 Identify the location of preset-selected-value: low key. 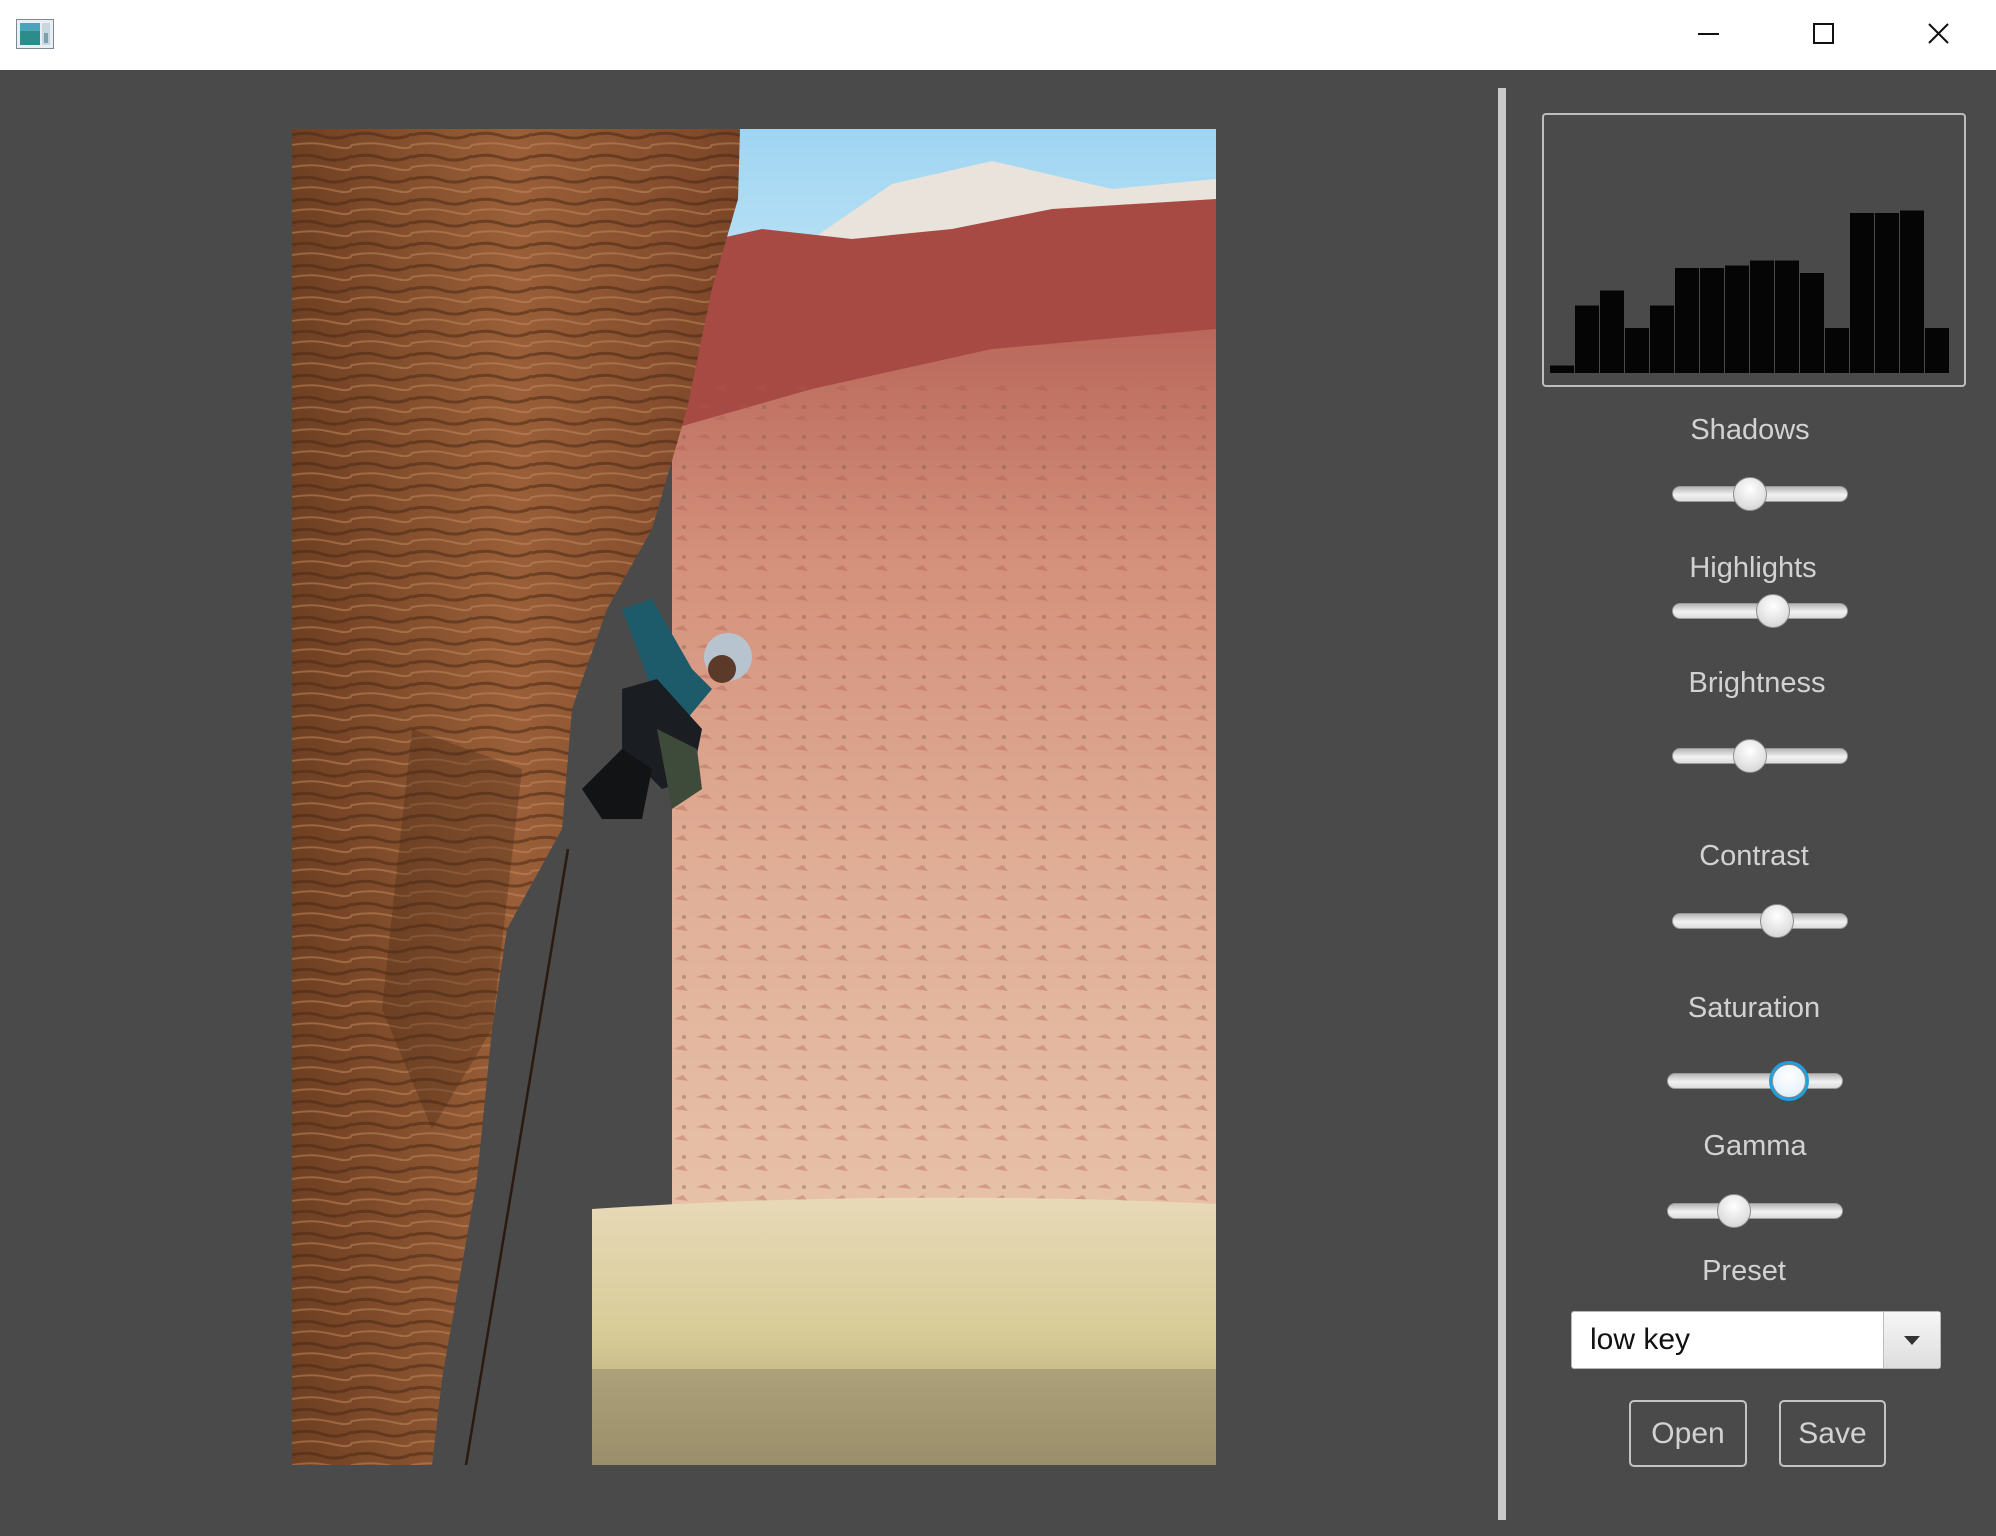
(1640, 1339).